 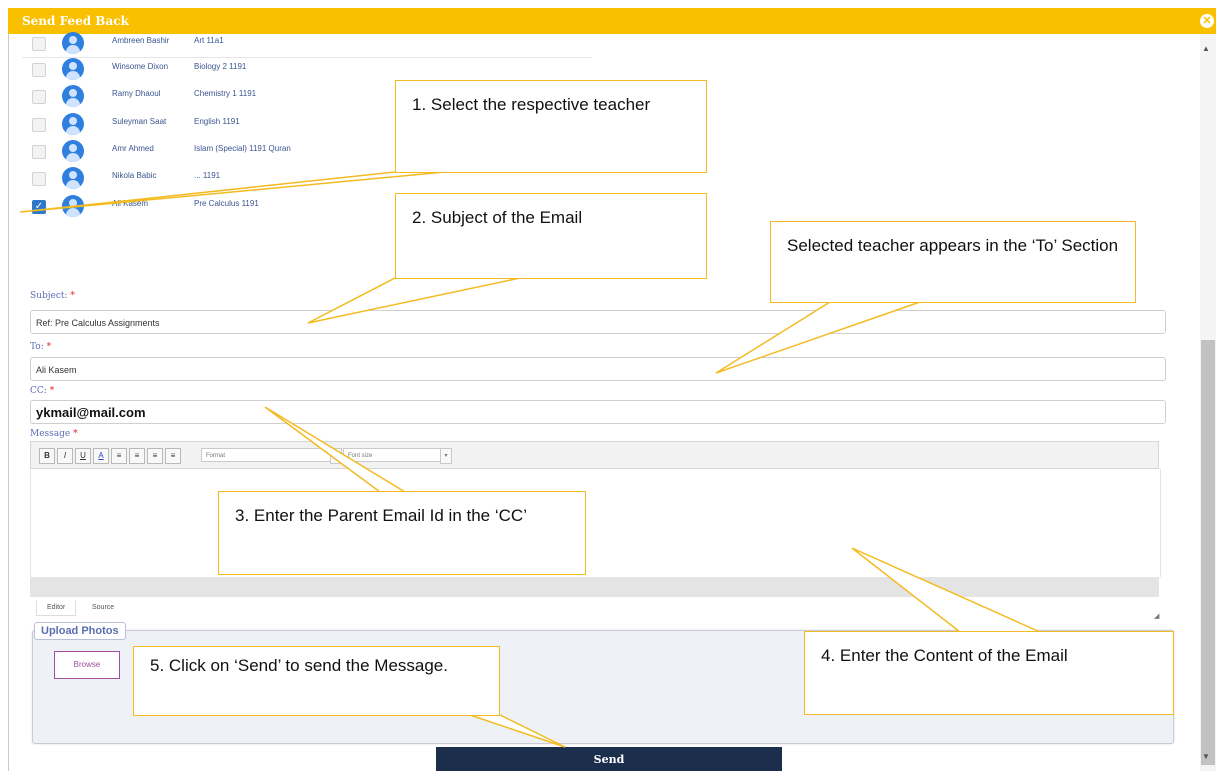 What do you see at coordinates (402, 533) in the screenshot?
I see `callout-cc: 3. Enter the Parent Email Id in the ‘CC’` at bounding box center [402, 533].